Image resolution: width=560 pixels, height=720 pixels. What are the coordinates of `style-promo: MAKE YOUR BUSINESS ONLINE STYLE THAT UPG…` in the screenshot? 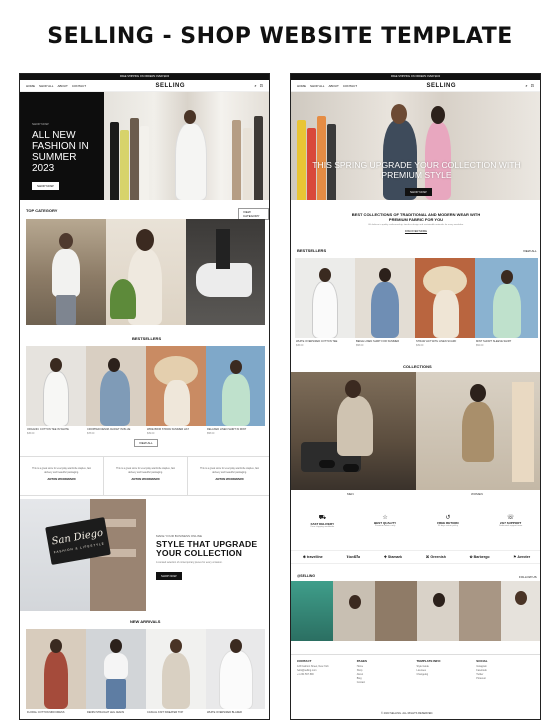 It's located at (207, 557).